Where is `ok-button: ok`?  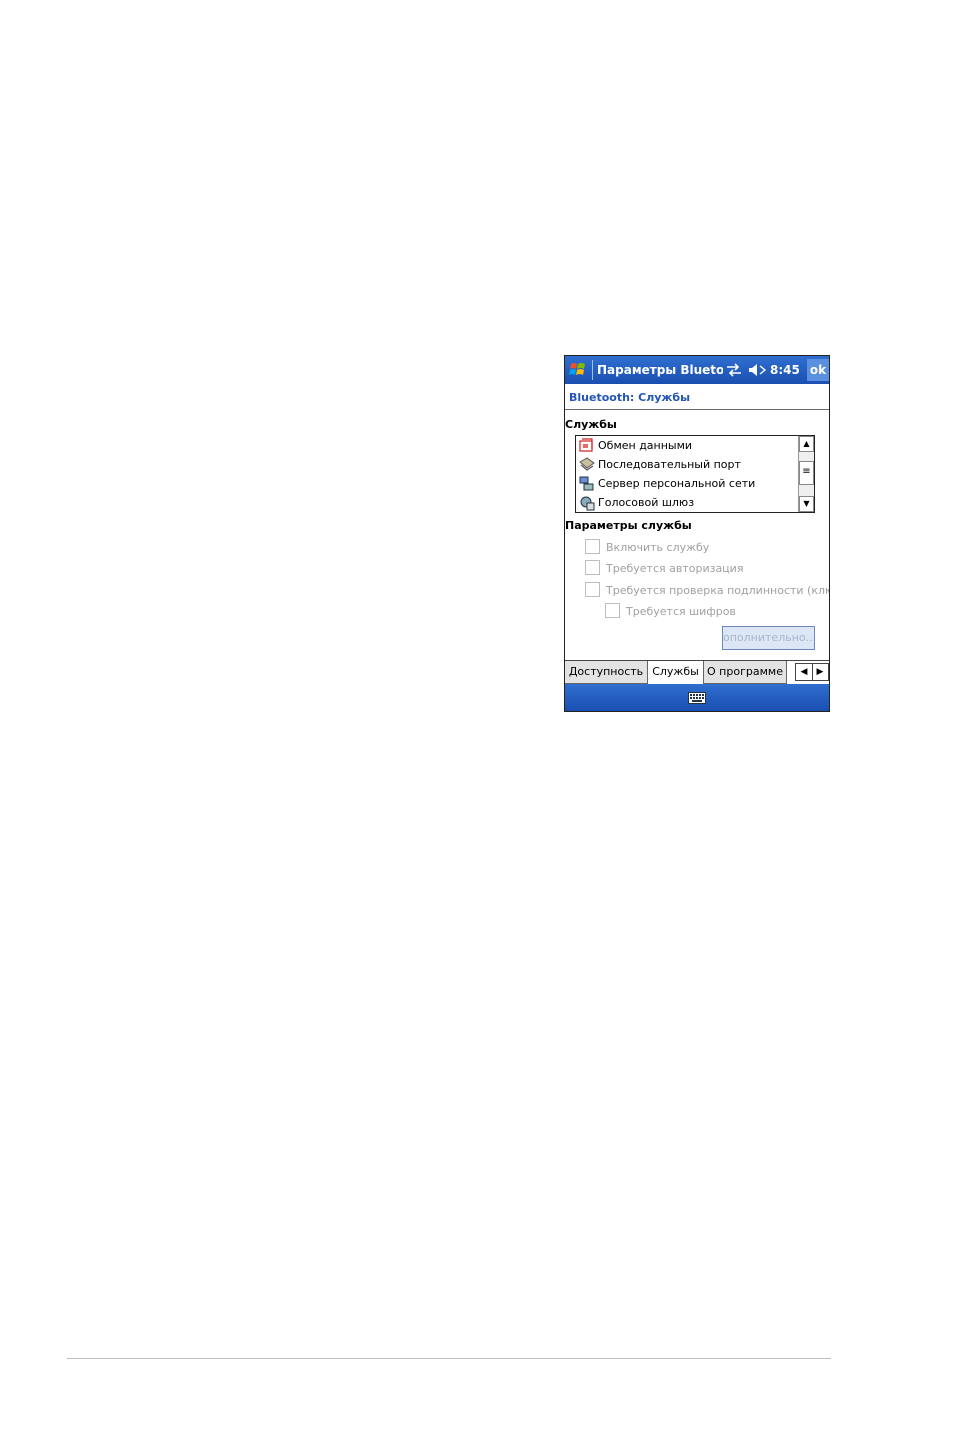
ok-button: ok is located at coordinates (818, 370).